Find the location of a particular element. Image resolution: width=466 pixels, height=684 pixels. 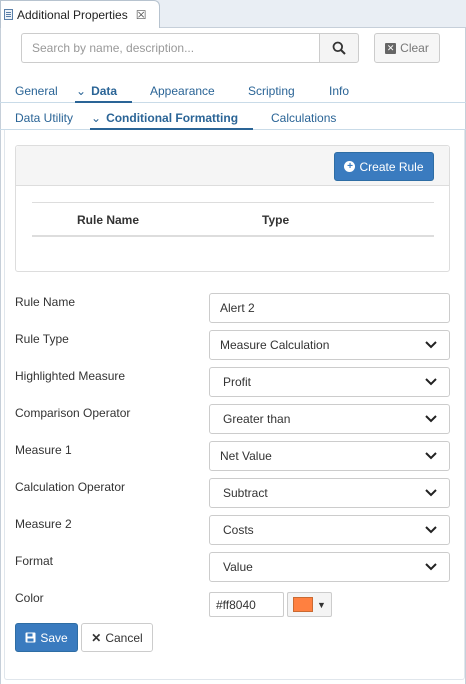

floppy-disk-icon is located at coordinates (30, 637).